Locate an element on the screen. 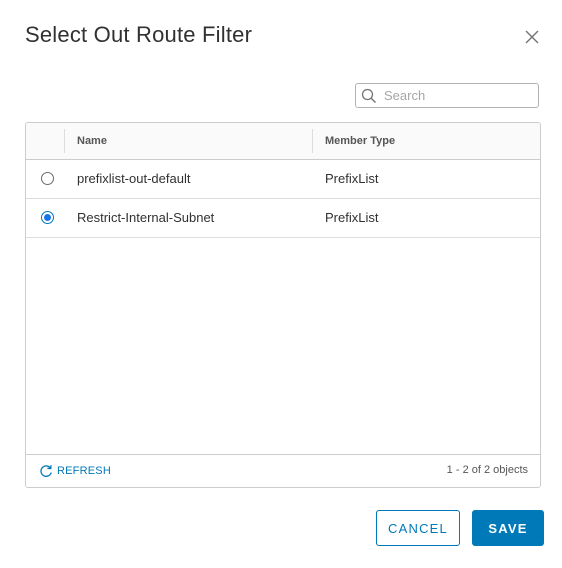 The image size is (562, 568). close-icon is located at coordinates (532, 37).